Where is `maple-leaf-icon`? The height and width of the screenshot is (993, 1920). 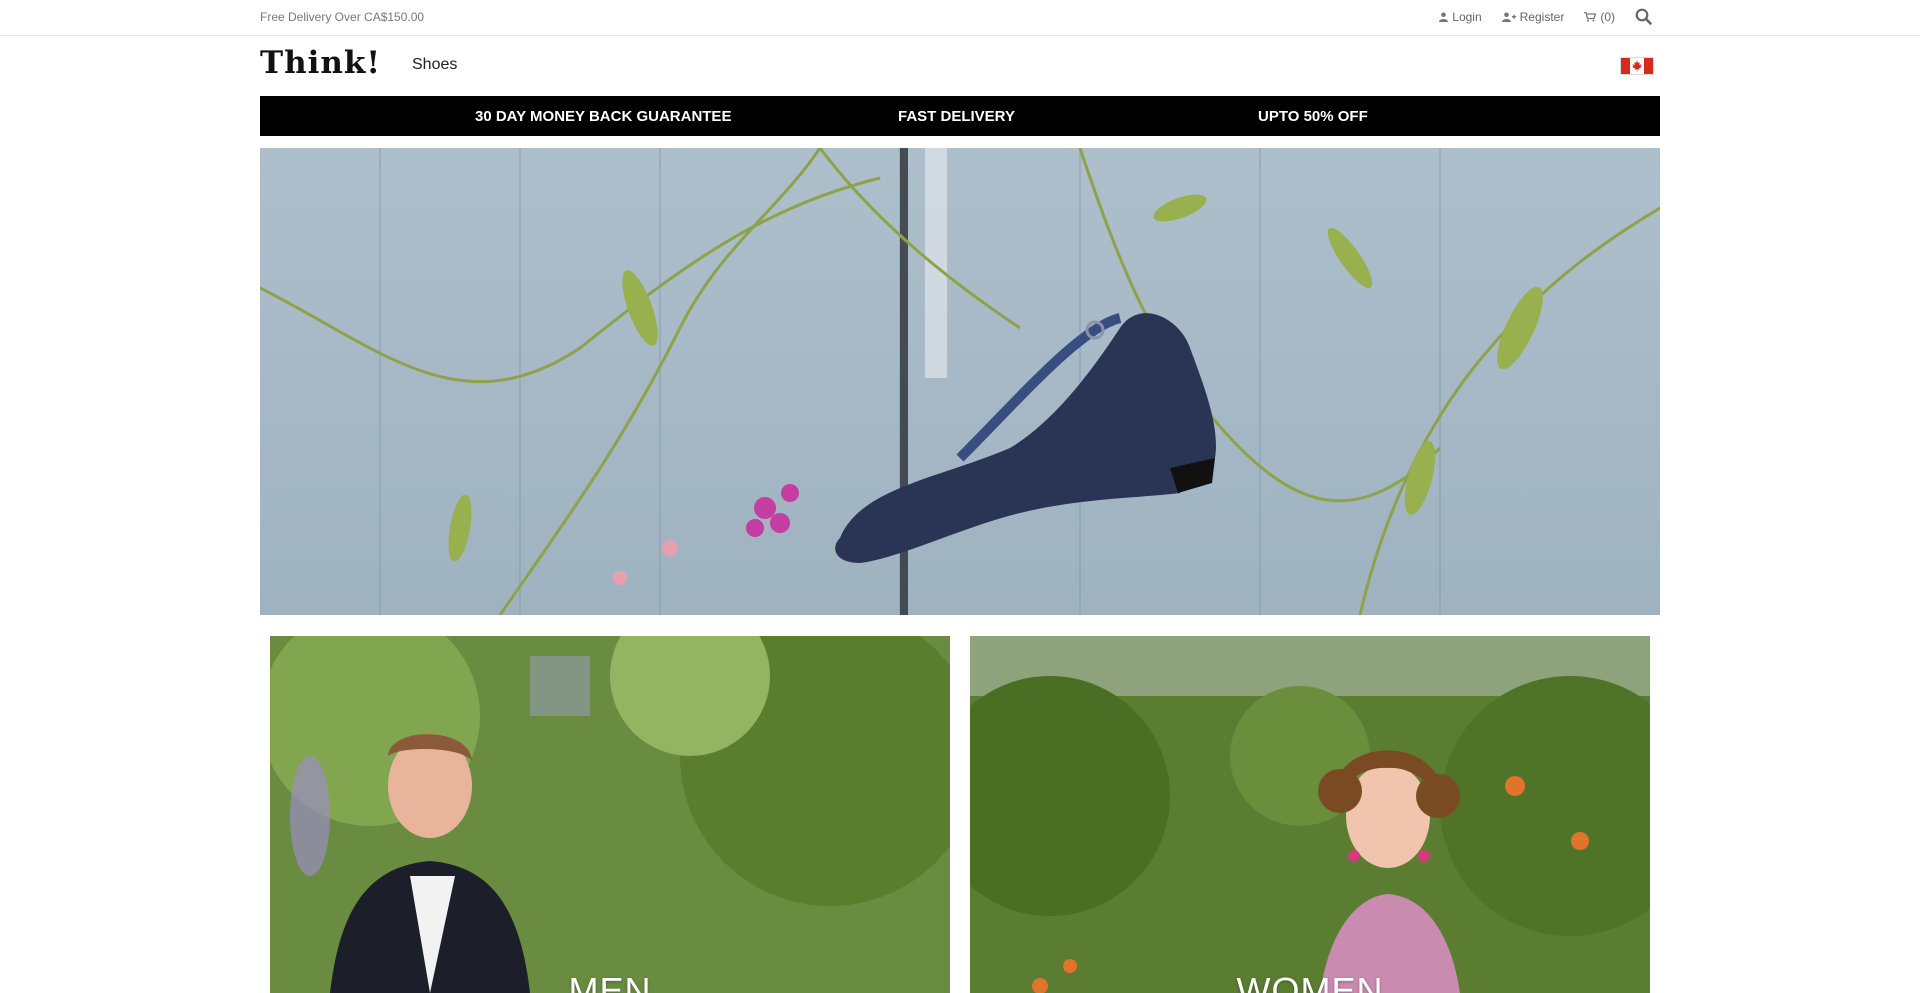 maple-leaf-icon is located at coordinates (1637, 66).